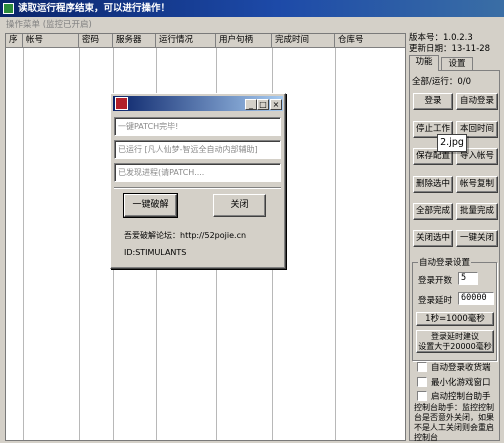 The width and height of the screenshot is (504, 443). Describe the element at coordinates (477, 211) in the screenshot. I see `batch-complete-button: 批量完成` at that location.